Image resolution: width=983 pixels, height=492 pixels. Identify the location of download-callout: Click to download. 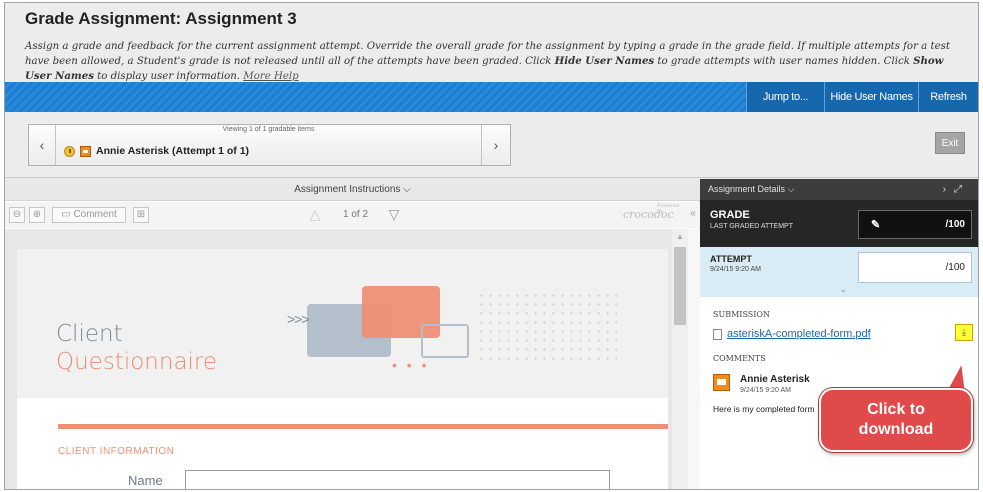
(896, 420).